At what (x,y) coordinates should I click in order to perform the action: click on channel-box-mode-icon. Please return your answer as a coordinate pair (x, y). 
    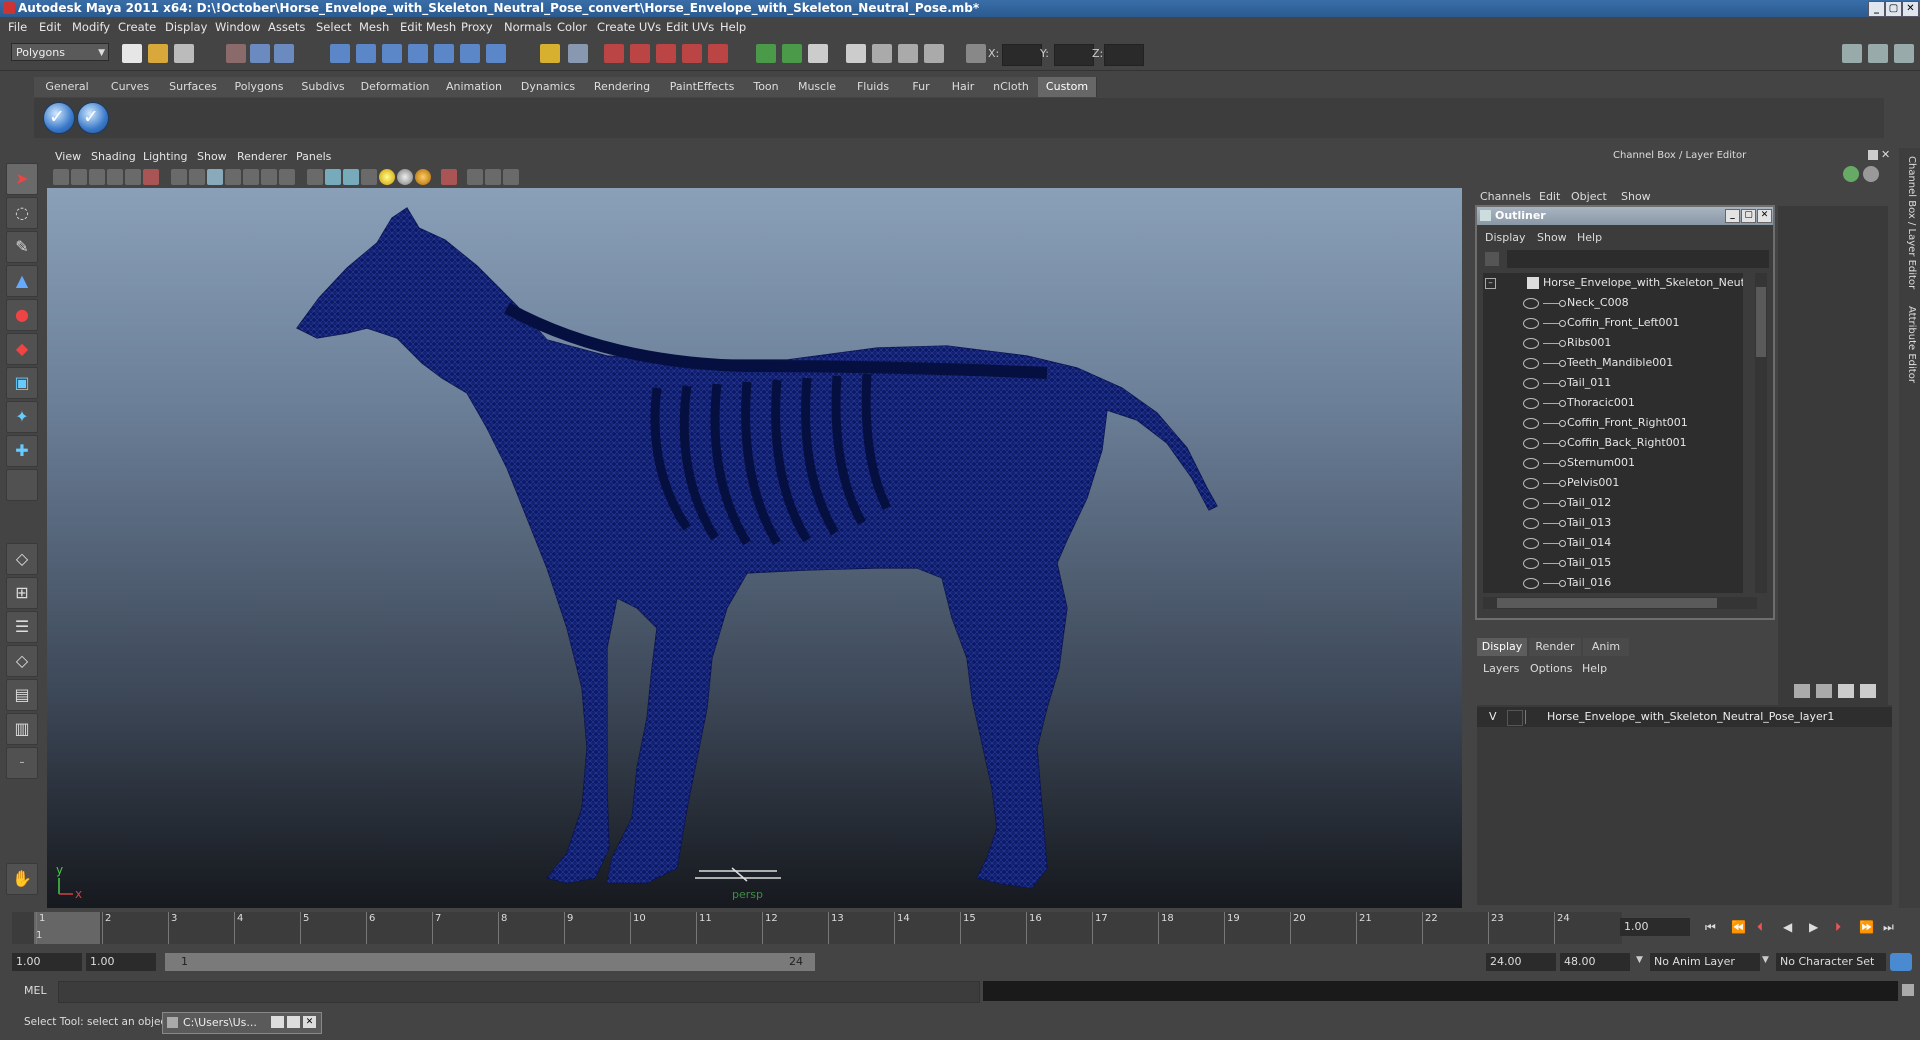
    Looking at the image, I should click on (1851, 174).